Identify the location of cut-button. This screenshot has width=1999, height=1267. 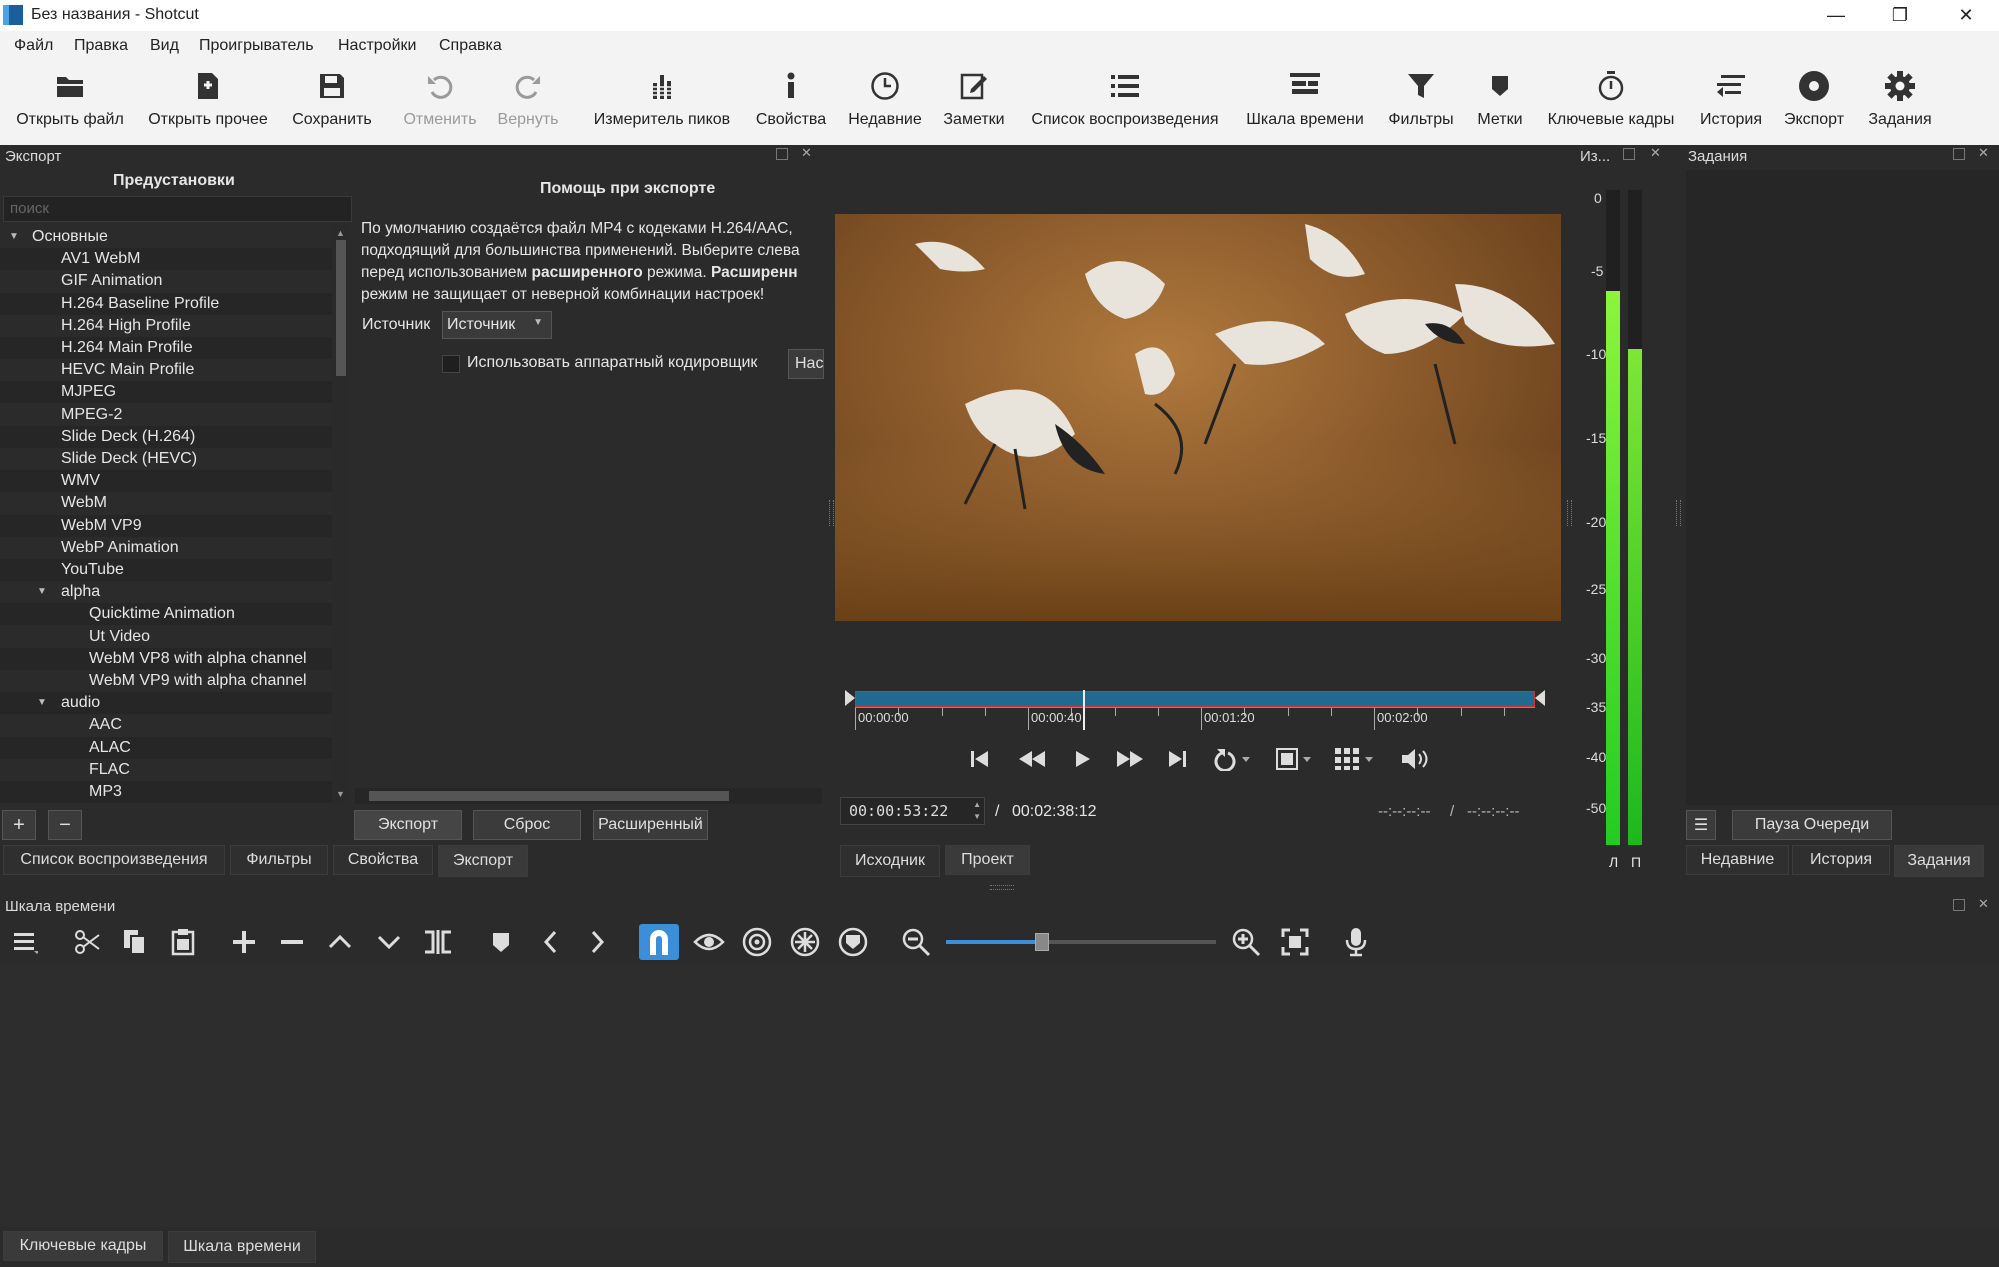
(87, 942).